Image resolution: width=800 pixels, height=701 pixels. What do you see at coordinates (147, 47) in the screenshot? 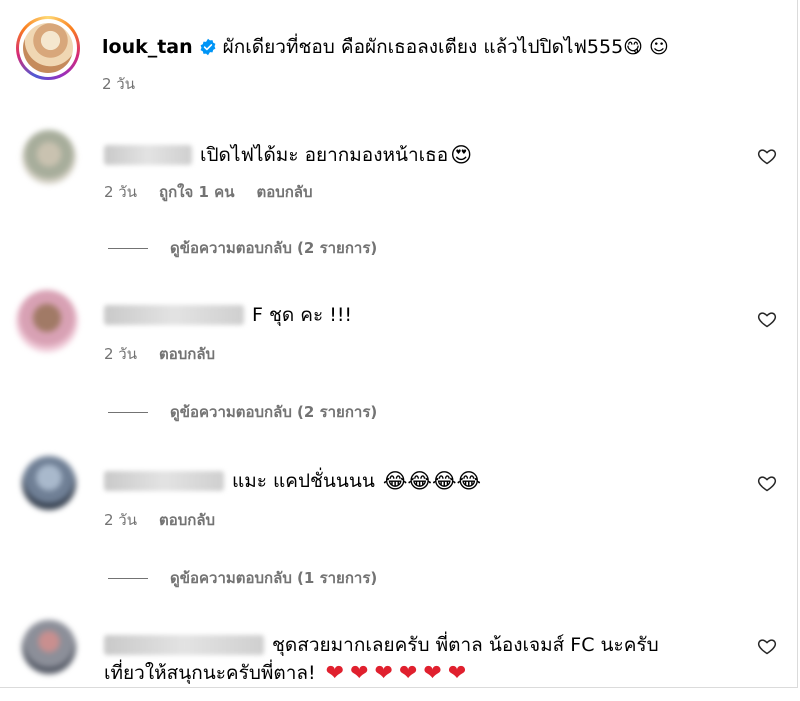
I see `owner-username: louk_tan` at bounding box center [147, 47].